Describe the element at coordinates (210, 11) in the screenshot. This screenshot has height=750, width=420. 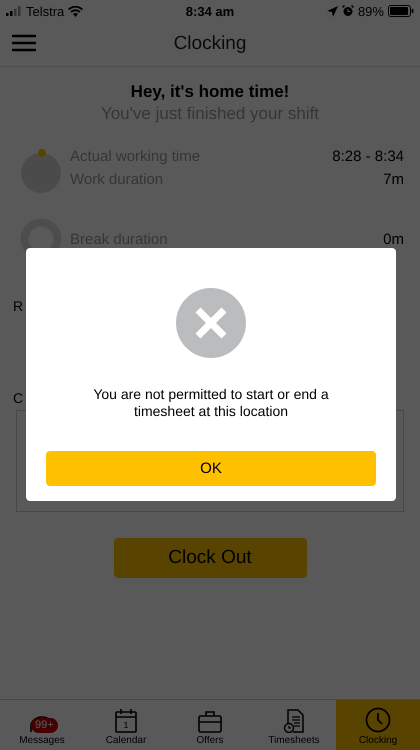
I see `status-time: 8:34 am` at that location.